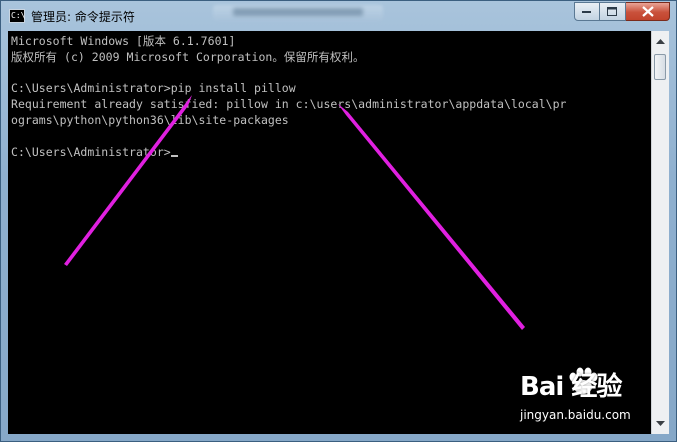 The image size is (677, 442). What do you see at coordinates (571, 387) in the screenshot?
I see `watermark-logo: Bai 经验` at bounding box center [571, 387].